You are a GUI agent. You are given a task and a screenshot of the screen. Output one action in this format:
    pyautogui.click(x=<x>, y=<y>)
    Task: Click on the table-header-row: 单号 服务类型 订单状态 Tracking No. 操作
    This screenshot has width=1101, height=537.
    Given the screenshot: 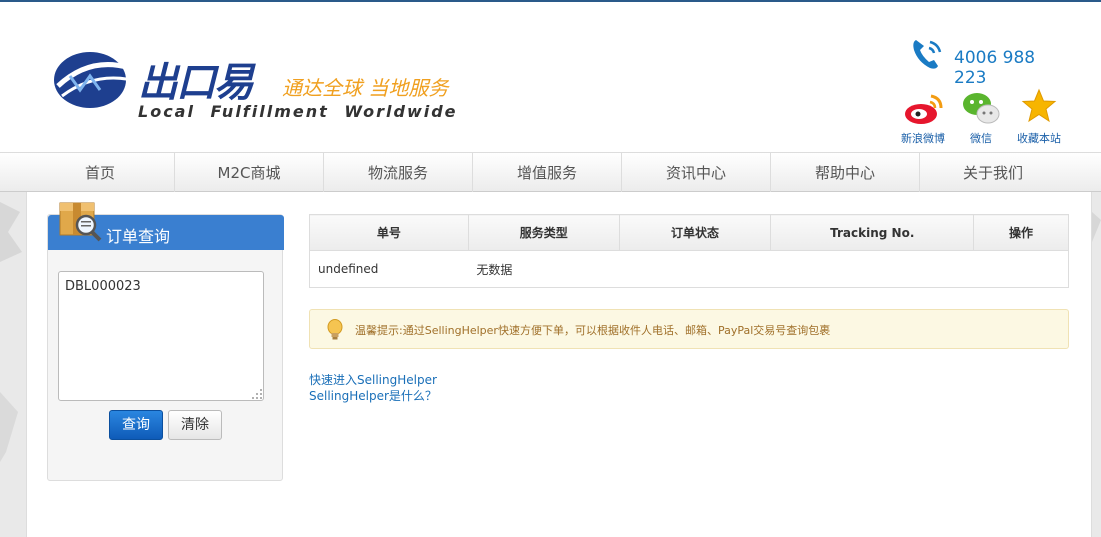 What is the action you would take?
    pyautogui.click(x=689, y=232)
    